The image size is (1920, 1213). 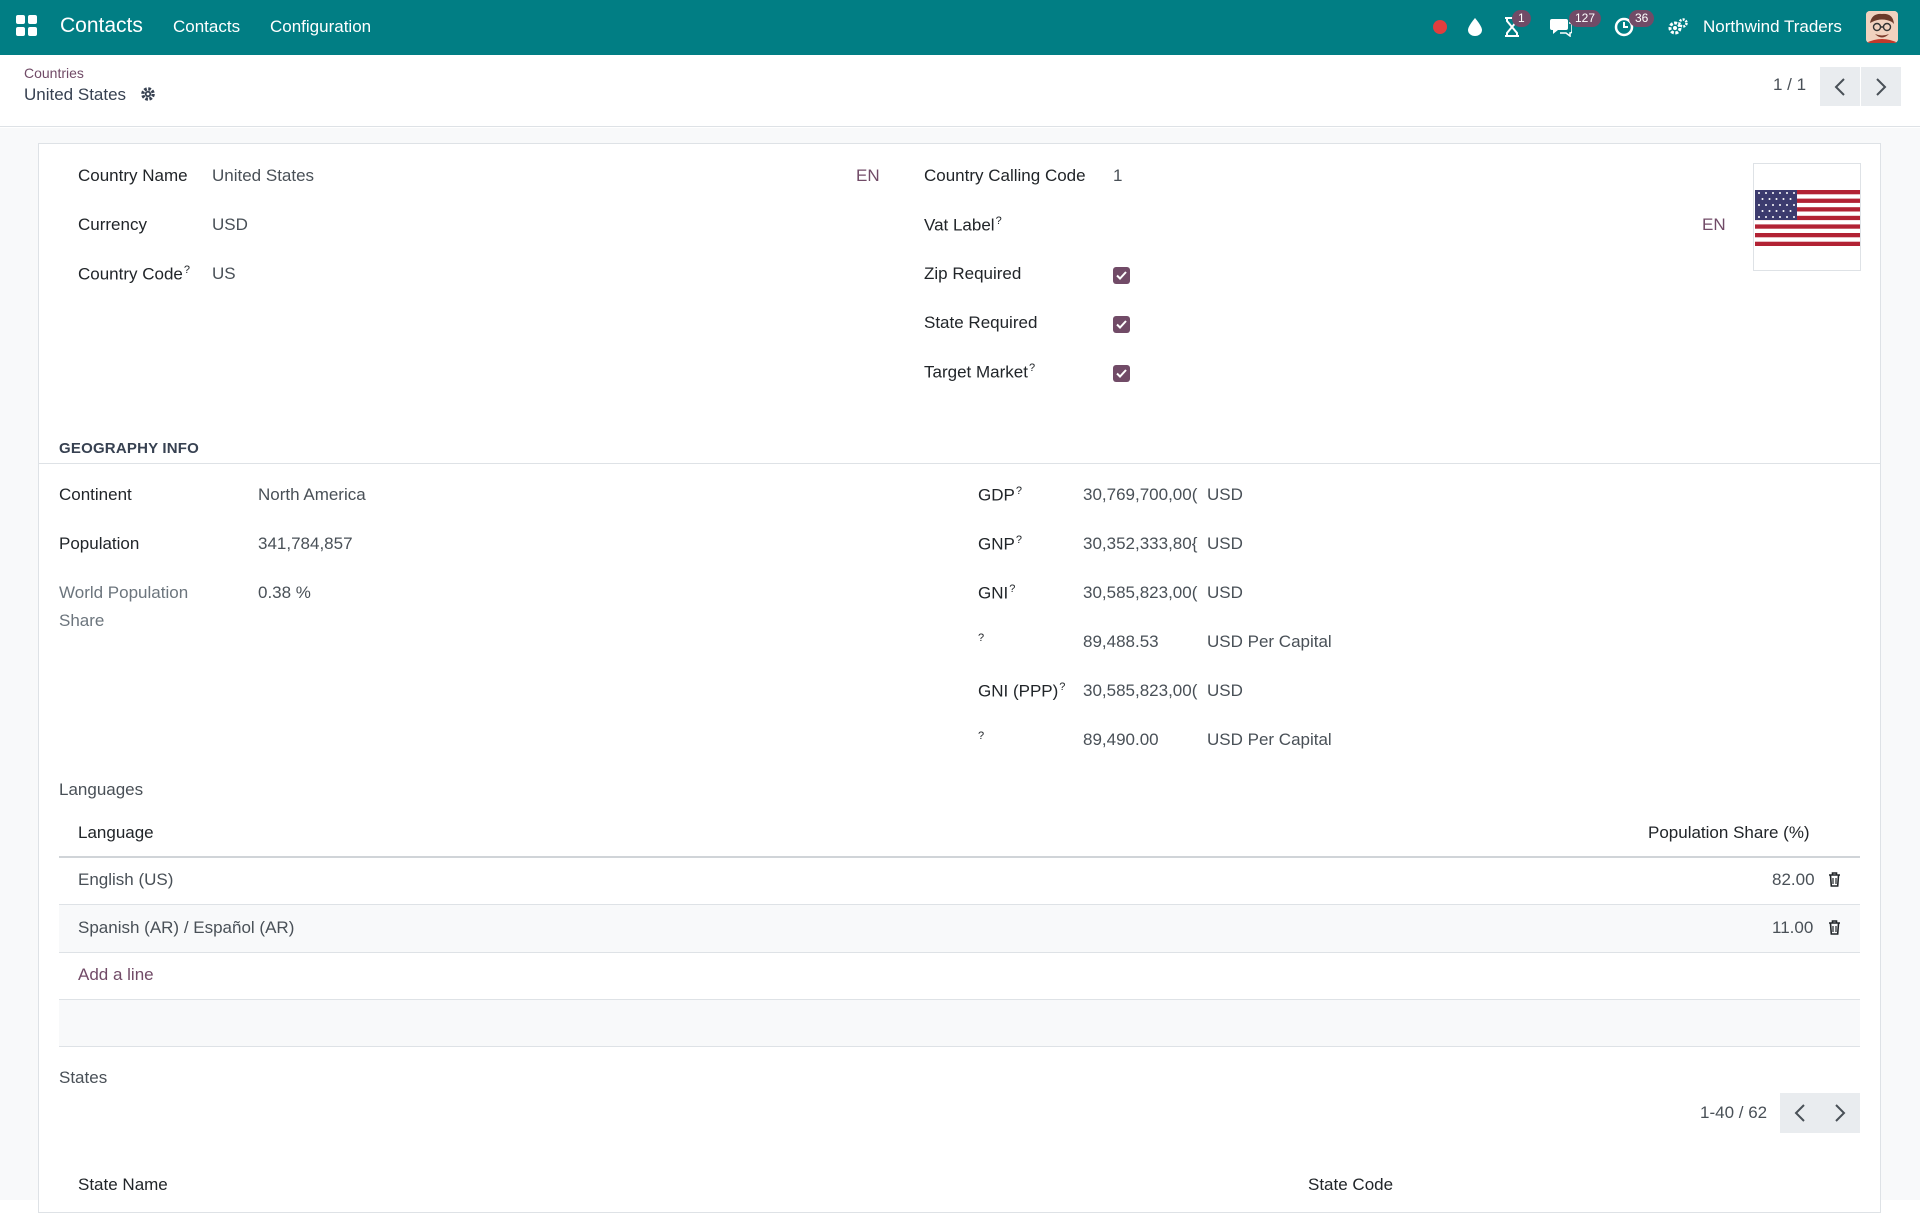 What do you see at coordinates (1000, 544) in the screenshot?
I see `gnp-label: GNP?` at bounding box center [1000, 544].